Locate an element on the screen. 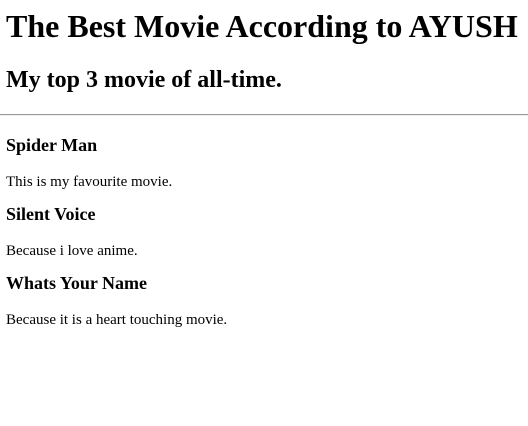 This screenshot has width=528, height=426. movie-description: This is my favourite movie. is located at coordinates (89, 182).